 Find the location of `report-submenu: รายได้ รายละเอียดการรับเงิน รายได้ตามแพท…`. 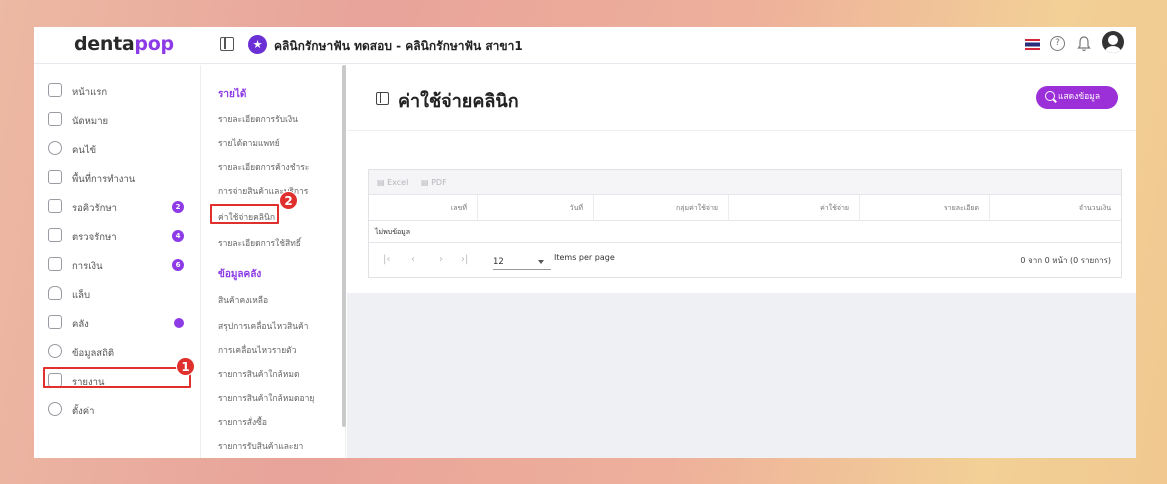

report-submenu: รายได้ รายละเอียดการรับเงิน รายได้ตามแพท… is located at coordinates (274, 261).